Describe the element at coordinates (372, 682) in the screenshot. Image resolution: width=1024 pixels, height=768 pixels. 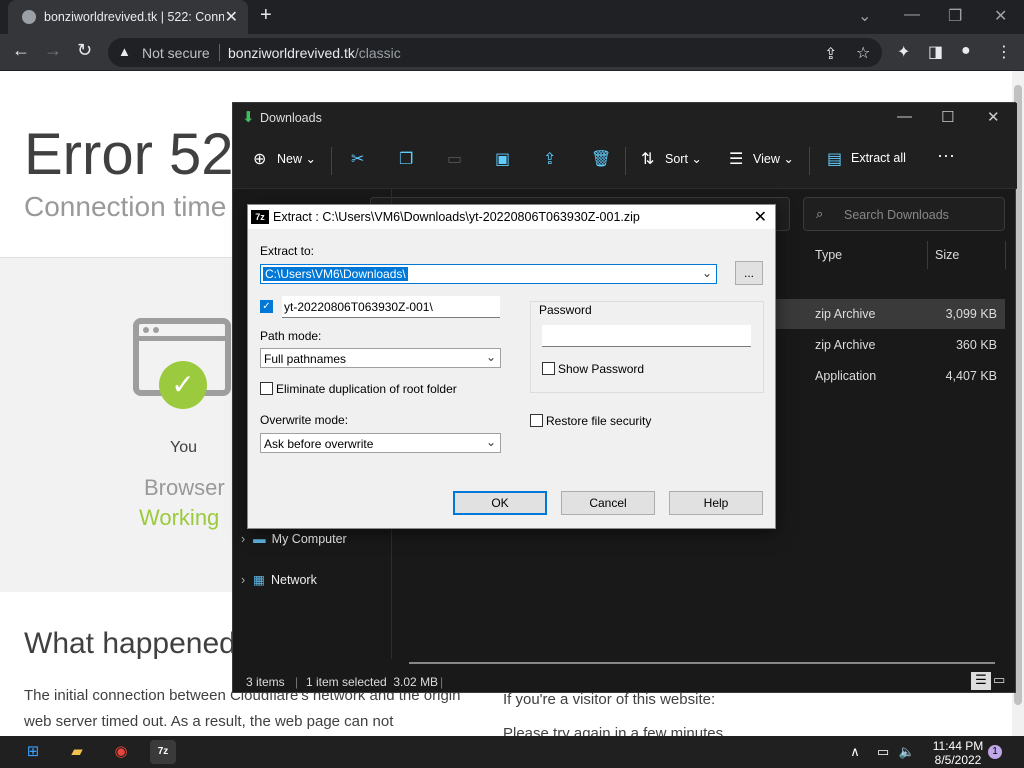
I see `selection-info: 1 item selected 3.02 MB` at that location.